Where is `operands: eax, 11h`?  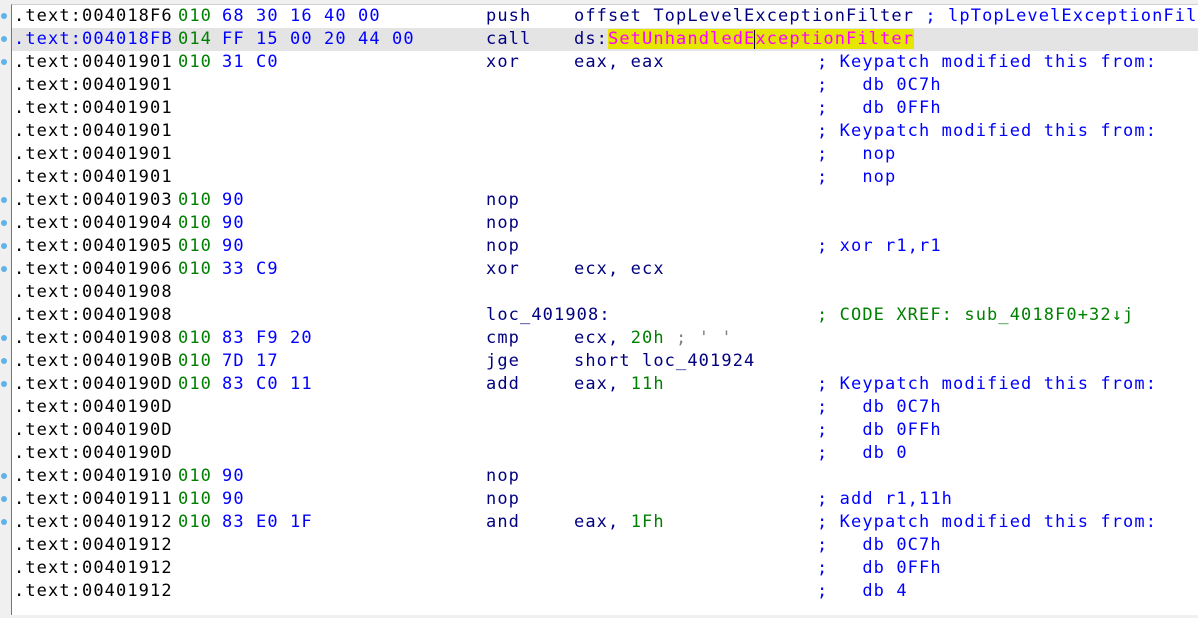
operands: eax, 11h is located at coordinates (619, 384).